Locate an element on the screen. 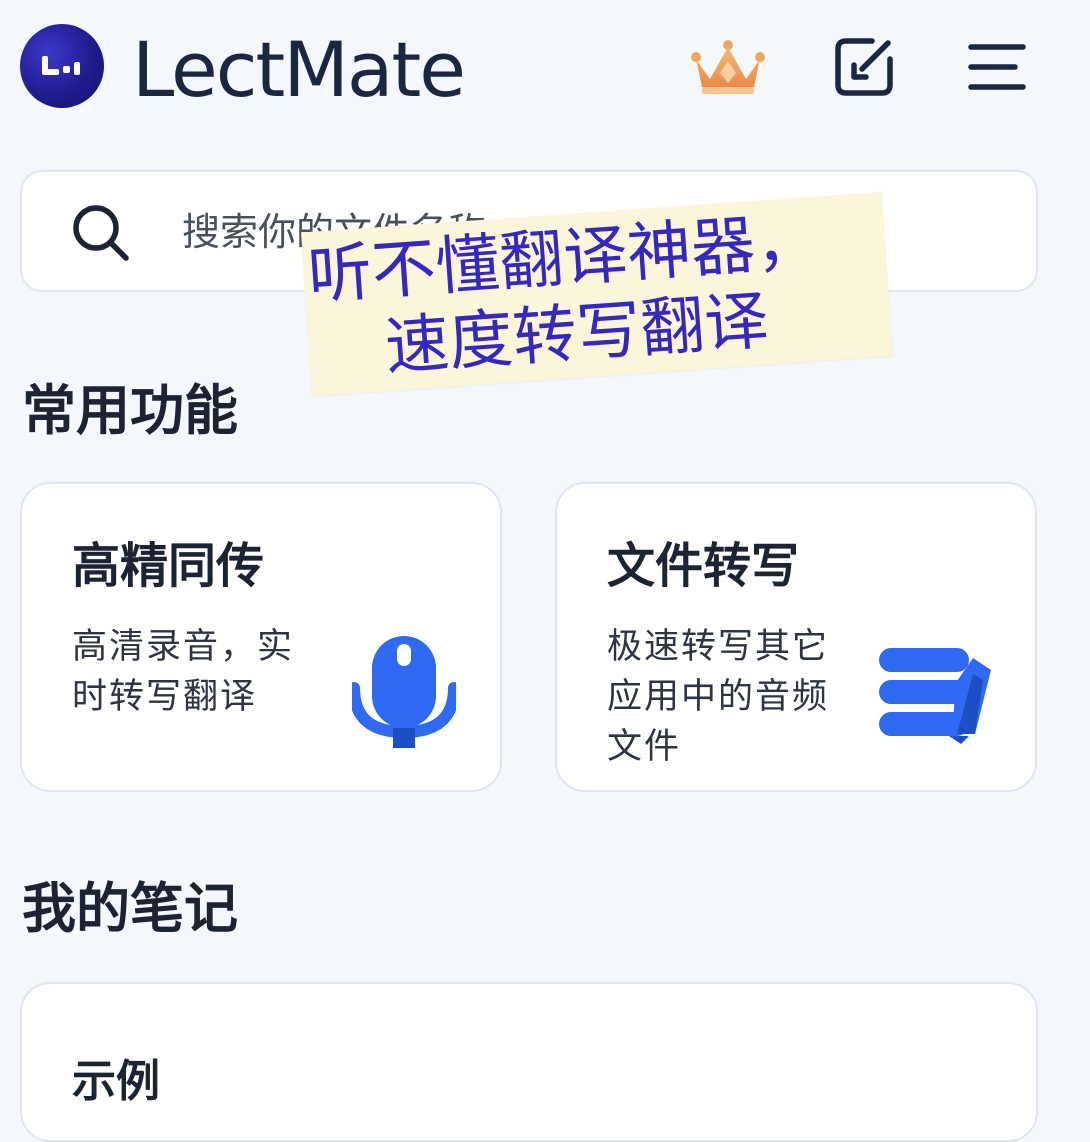 The image size is (1090, 1142). note-card: 示例 is located at coordinates (529, 1062).